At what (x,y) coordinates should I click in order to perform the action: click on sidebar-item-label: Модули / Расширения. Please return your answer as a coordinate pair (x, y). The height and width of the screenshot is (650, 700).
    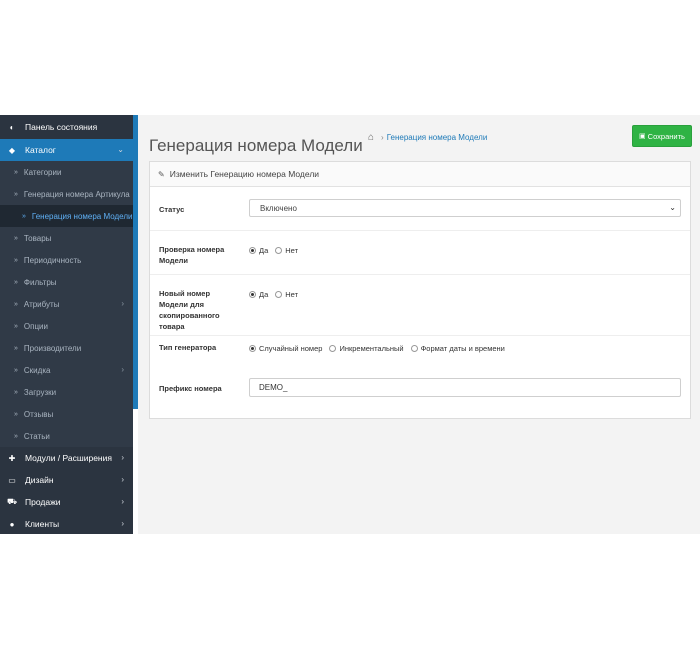
    Looking at the image, I should click on (68, 458).